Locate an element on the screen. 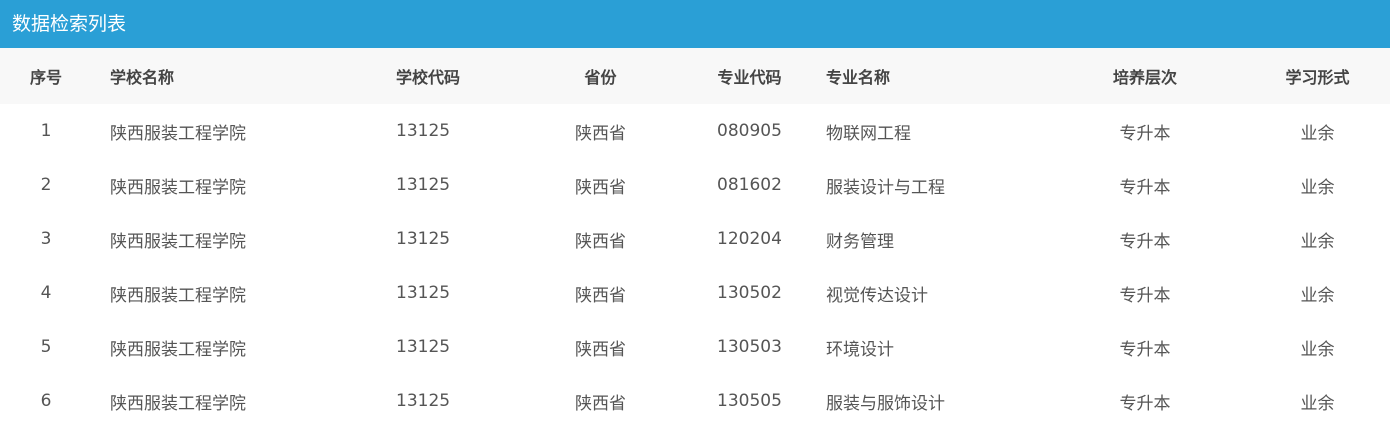 The height and width of the screenshot is (428, 1390). cell-major-code: 130505 is located at coordinates (749, 401).